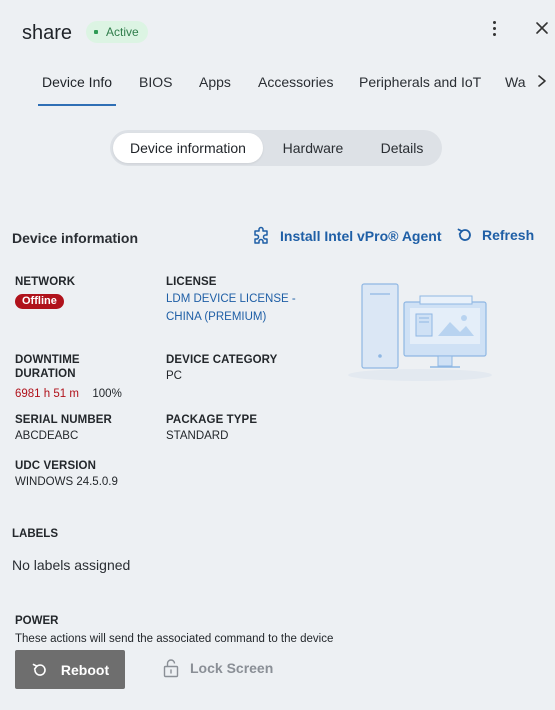 This screenshot has height=710, width=555. Describe the element at coordinates (222, 360) in the screenshot. I see `category-label: DEVICE CATEGORY` at that location.